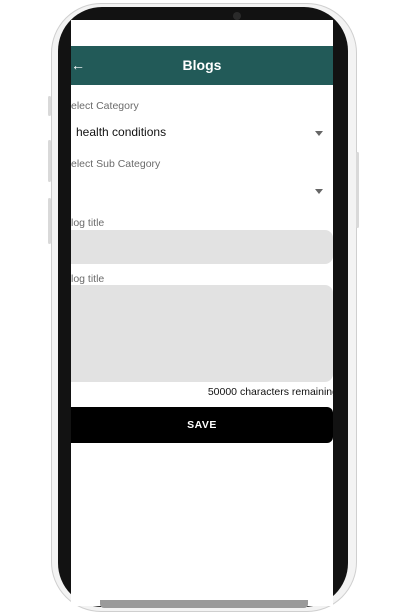 Image resolution: width=408 pixels, height=612 pixels. Describe the element at coordinates (204, 604) in the screenshot. I see `home-indicator` at that location.